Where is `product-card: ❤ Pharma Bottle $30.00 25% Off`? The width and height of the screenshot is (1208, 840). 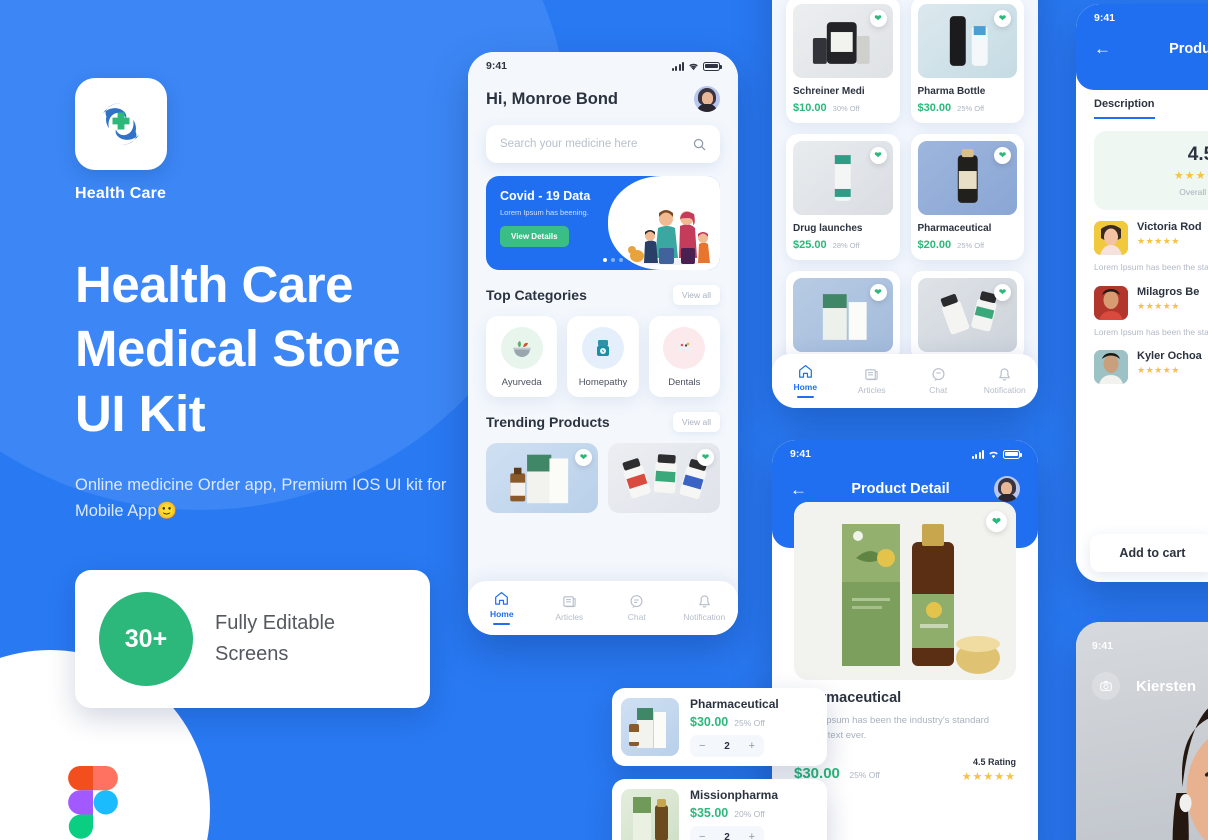 product-card: ❤ Pharma Bottle $30.00 25% Off is located at coordinates (967, 61).